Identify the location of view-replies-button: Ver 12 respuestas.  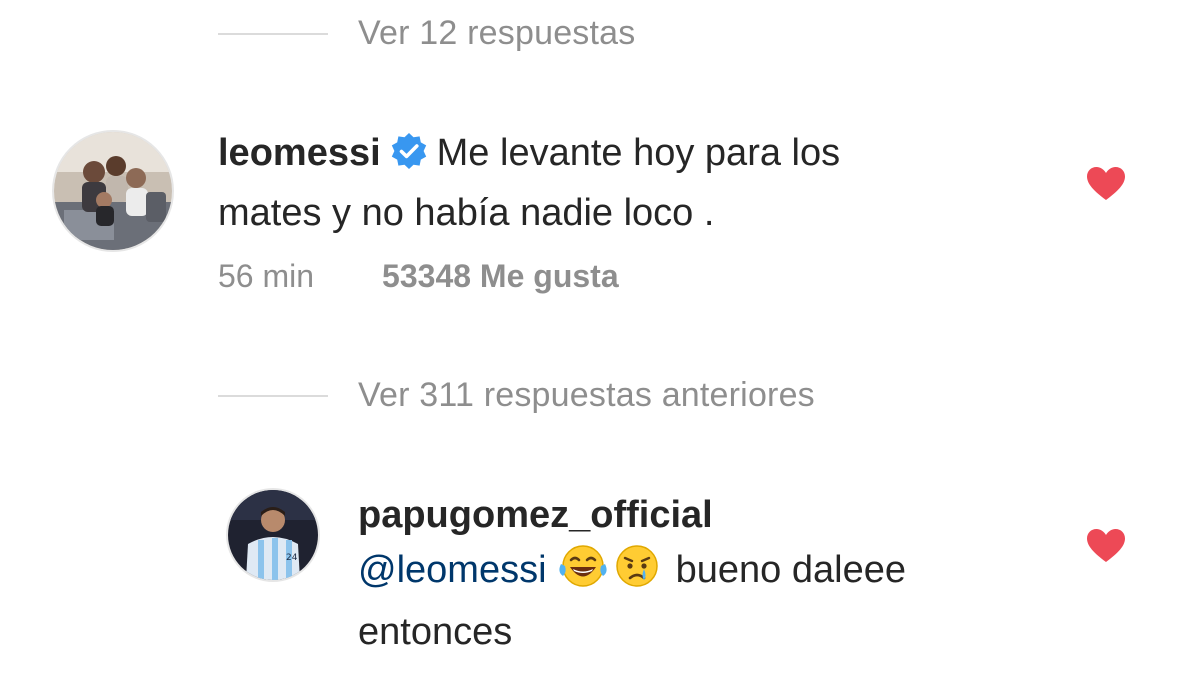
(426, 33).